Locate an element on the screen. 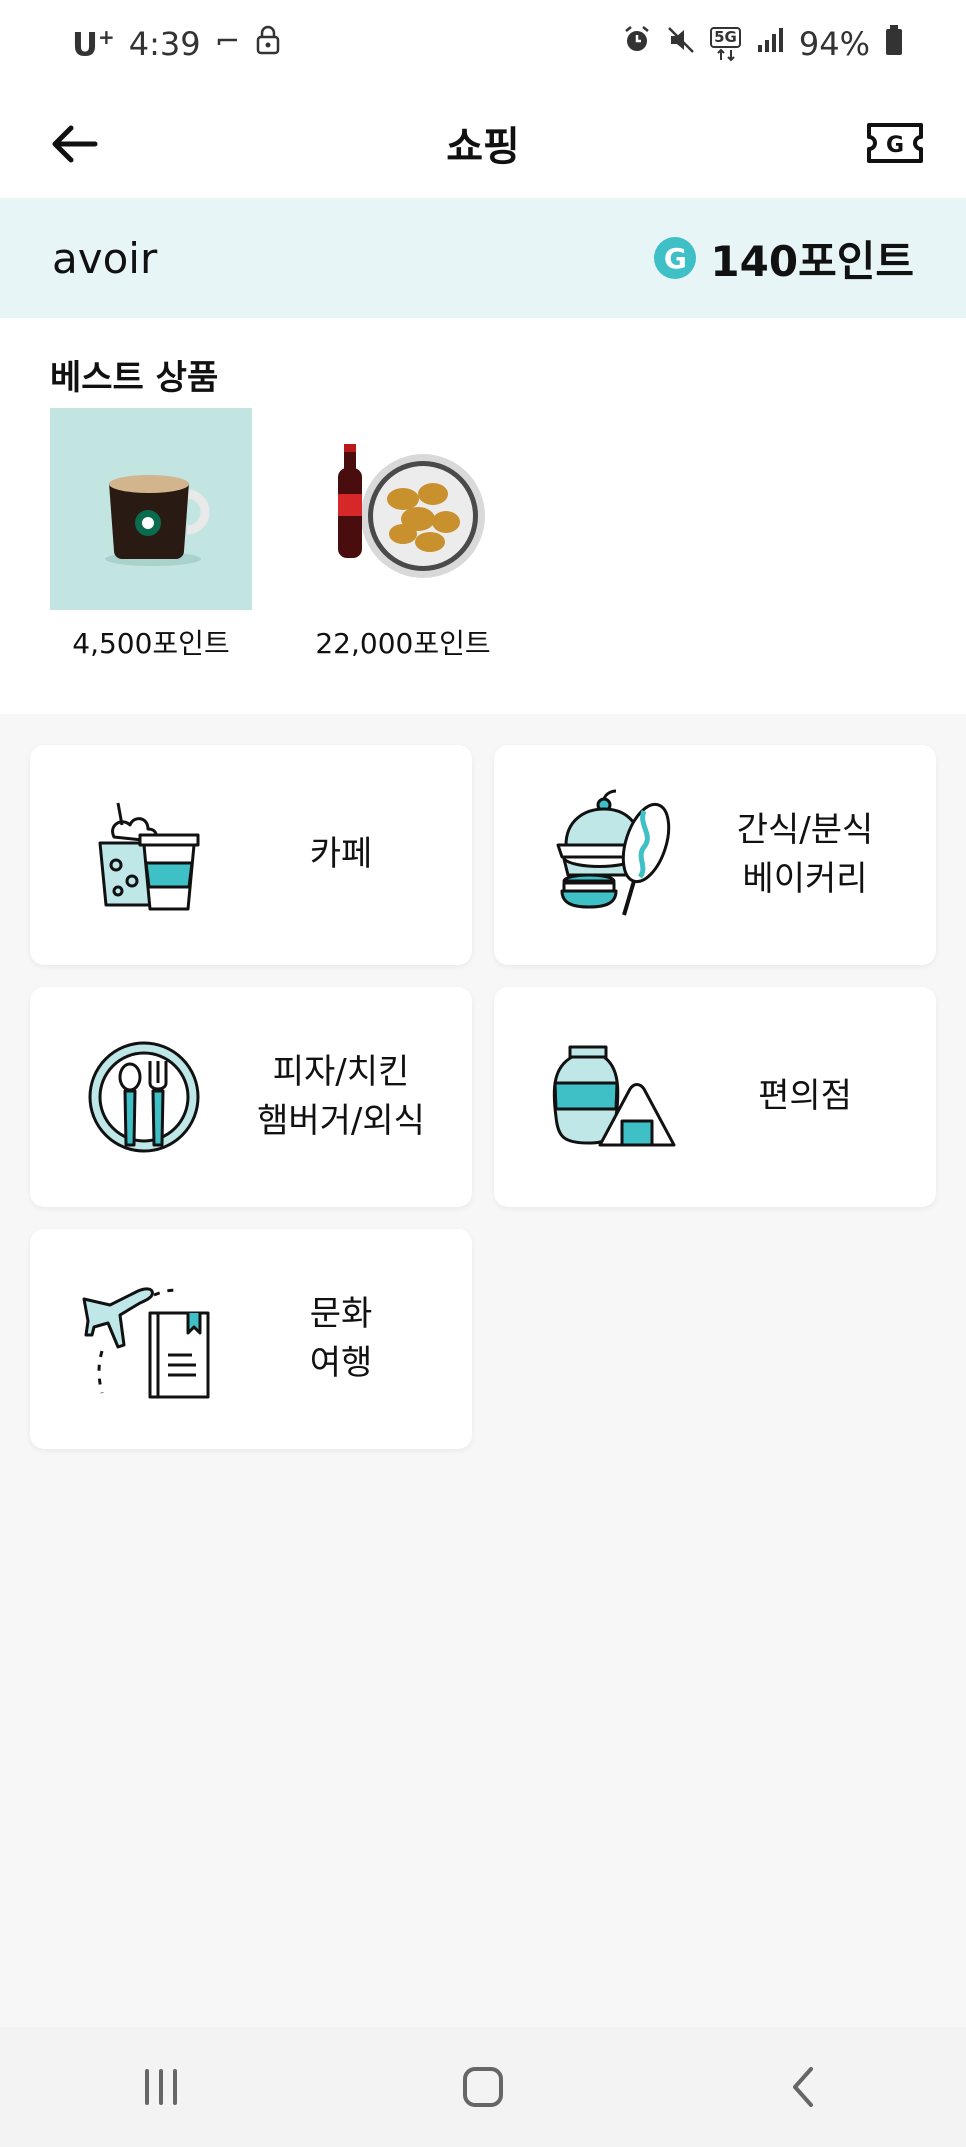 This screenshot has height=2147, width=966. category-convenience-store: 편의점 is located at coordinates (715, 1097).